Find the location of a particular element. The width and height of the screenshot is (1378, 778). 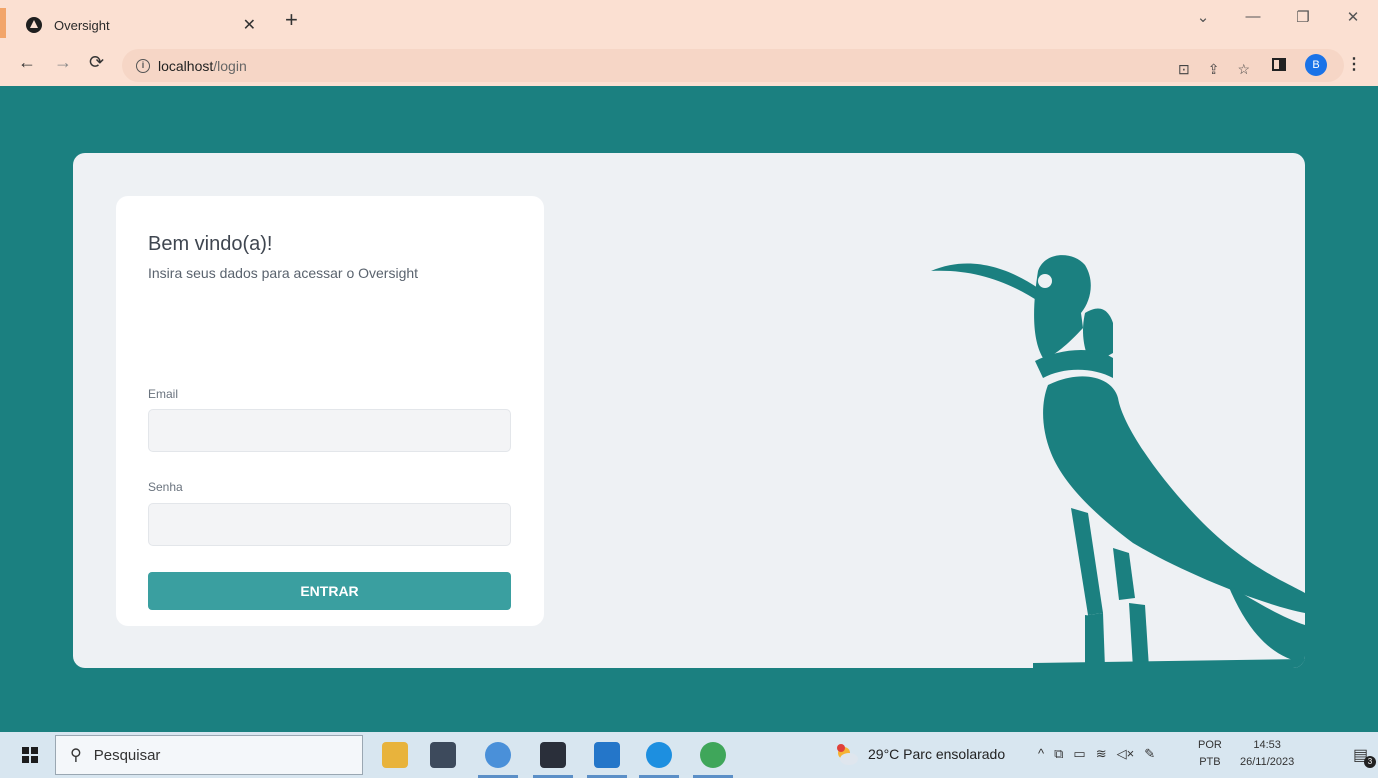

avatar: B is located at coordinates (1316, 65).